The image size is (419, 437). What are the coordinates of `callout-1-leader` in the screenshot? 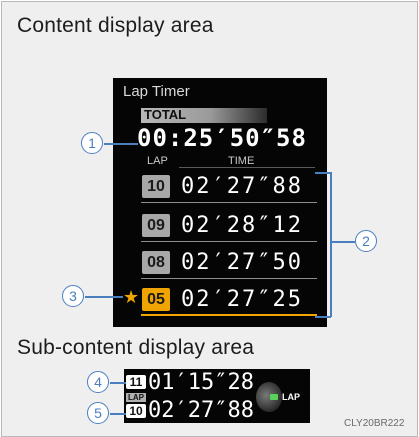 It's located at (121, 144).